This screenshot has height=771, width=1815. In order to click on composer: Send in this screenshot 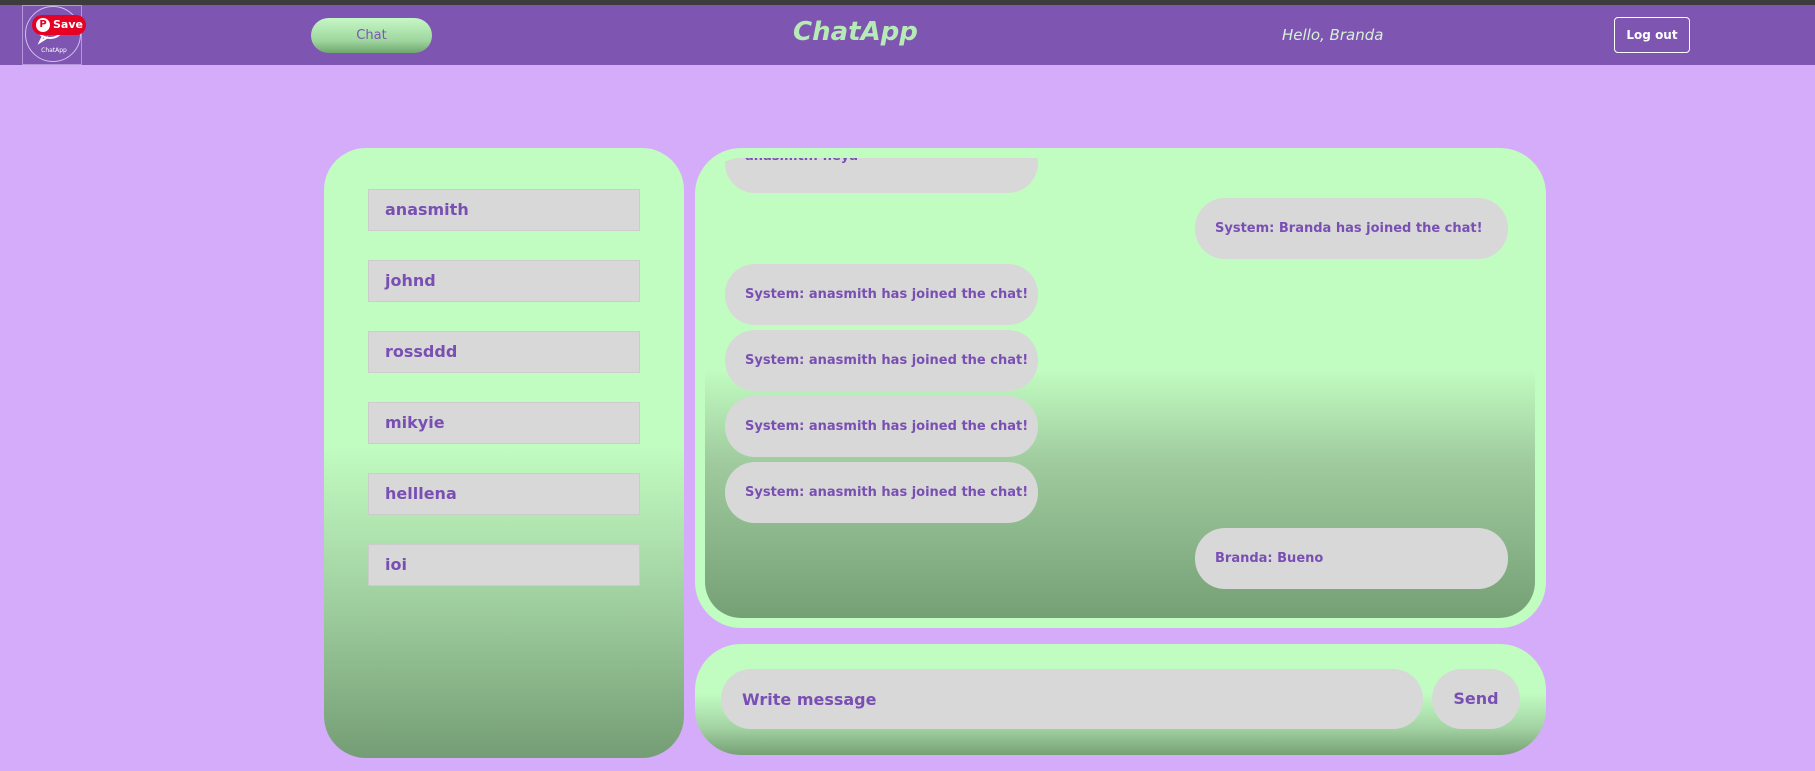, I will do `click(1120, 699)`.